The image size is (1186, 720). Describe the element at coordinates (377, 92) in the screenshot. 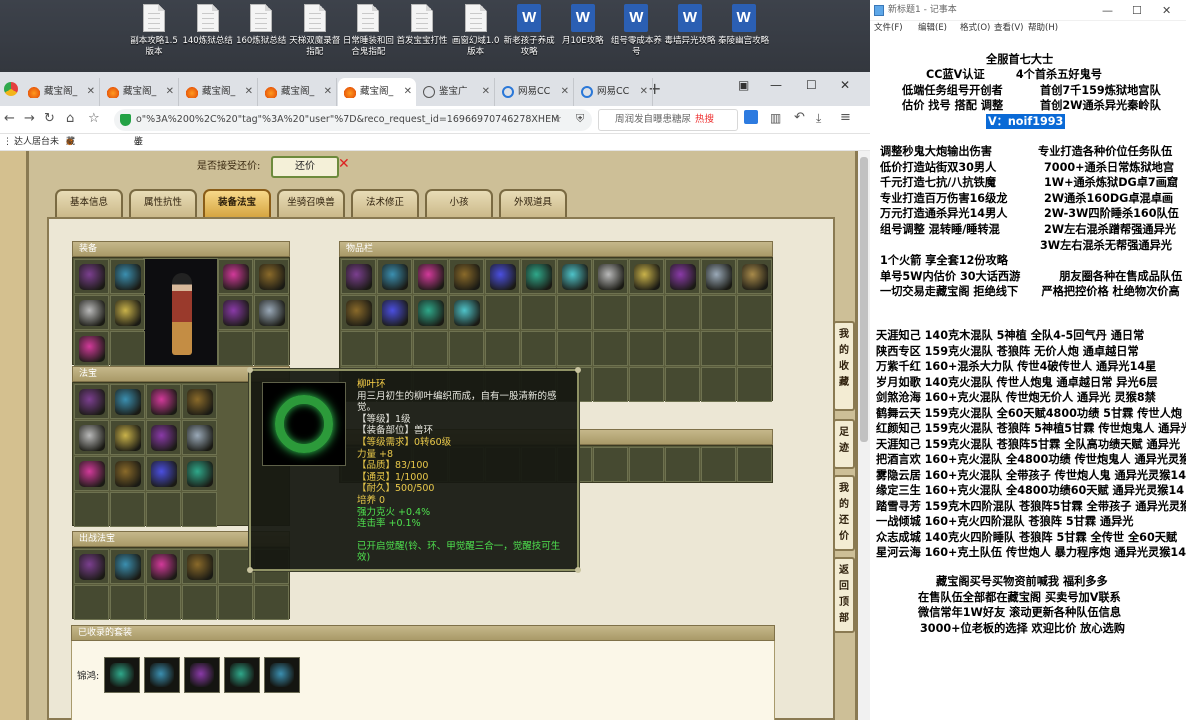

I see `browser-tab-4: 藏宝阁_ ✕` at that location.